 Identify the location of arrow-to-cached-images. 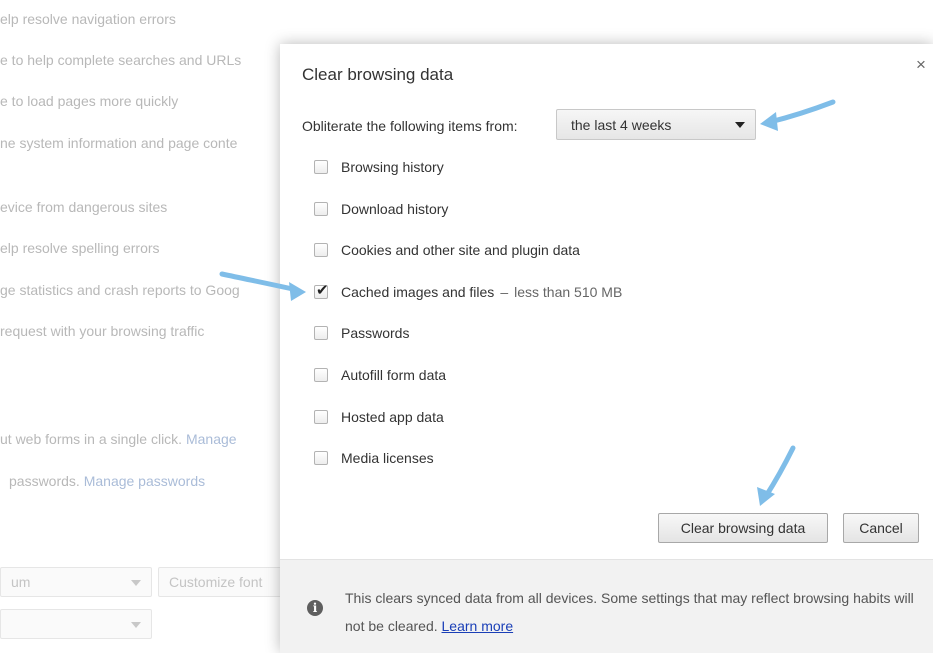
(259, 282).